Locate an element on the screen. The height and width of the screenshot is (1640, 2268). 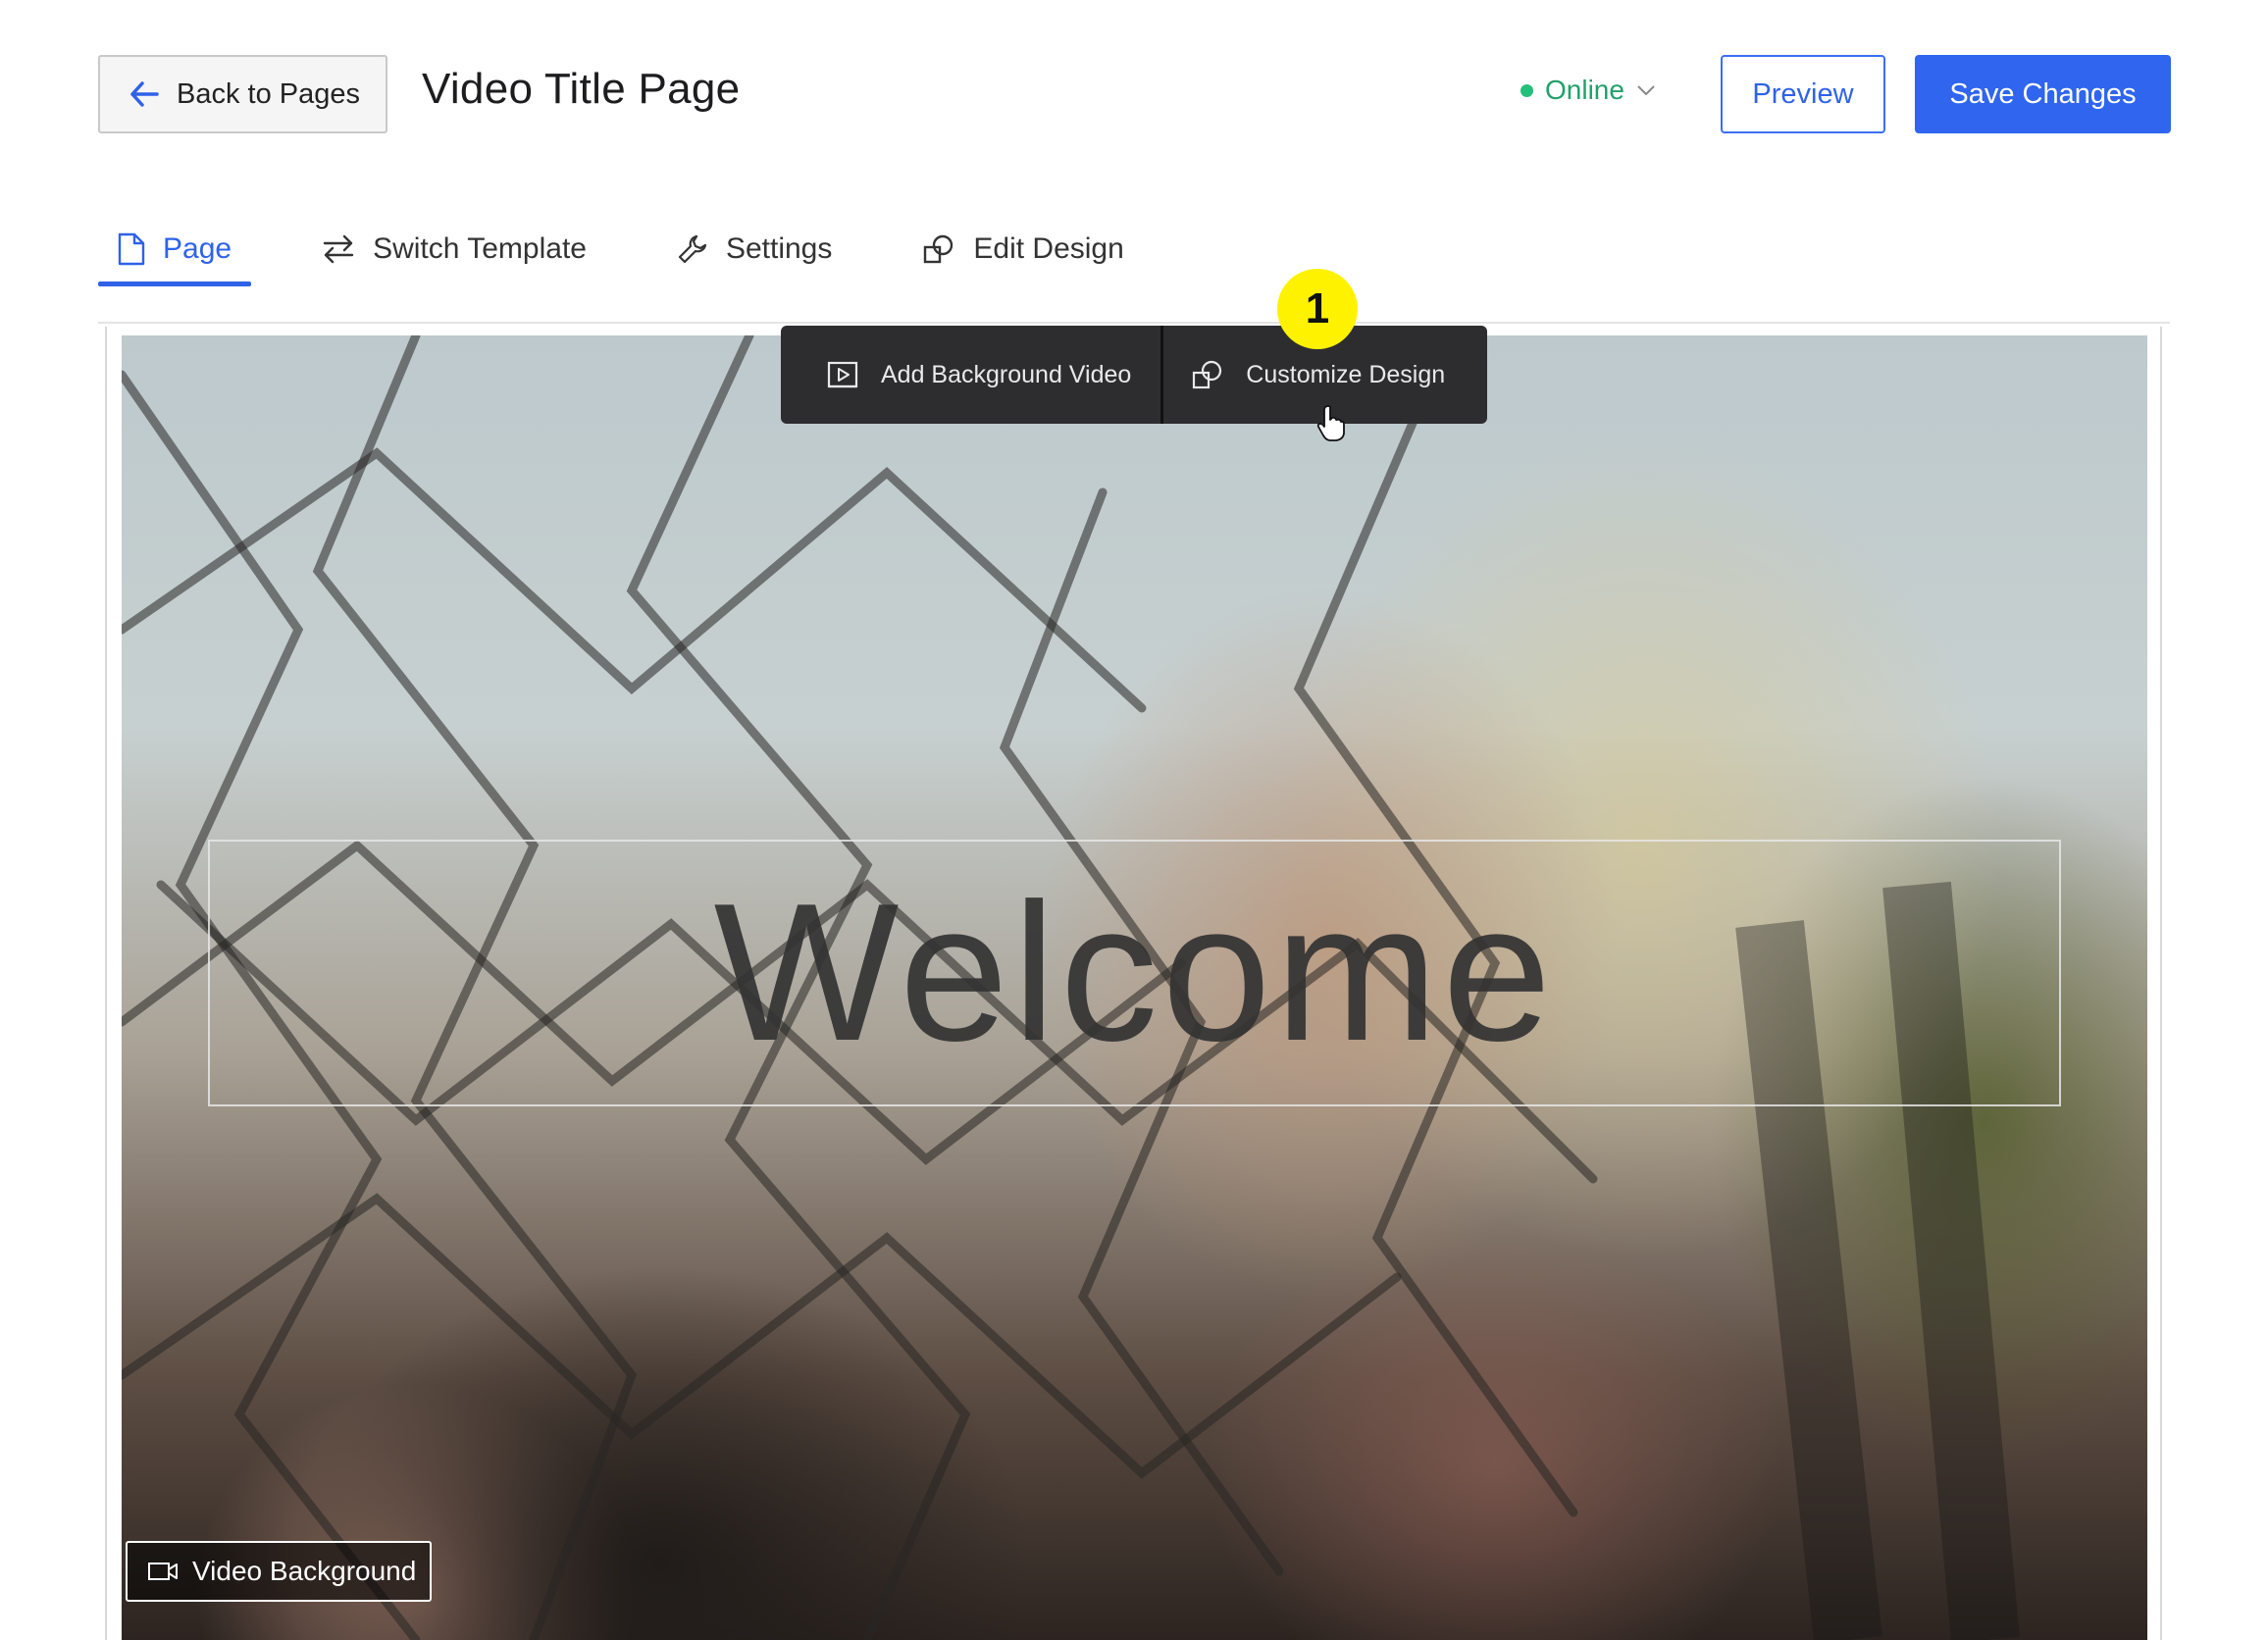
video-background-button: Video Background is located at coordinates (279, 1571).